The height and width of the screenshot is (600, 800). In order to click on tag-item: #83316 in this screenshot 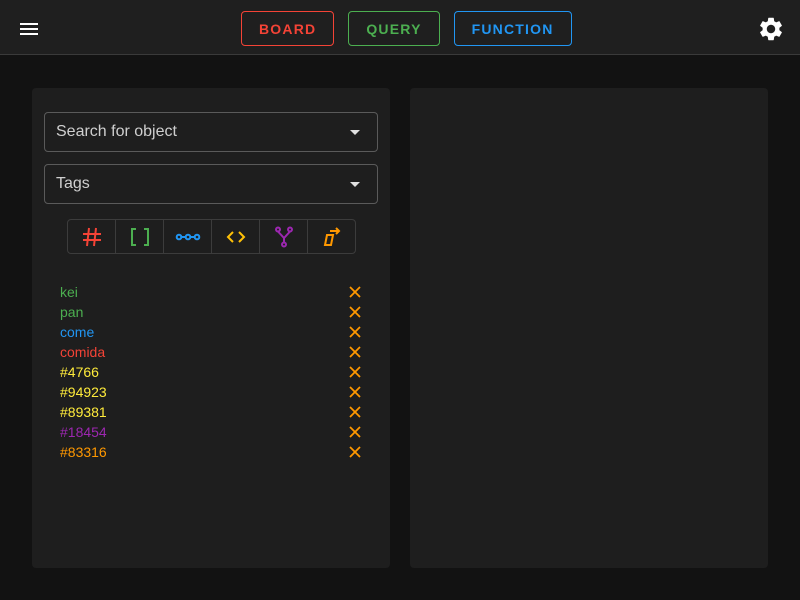, I will do `click(211, 452)`.